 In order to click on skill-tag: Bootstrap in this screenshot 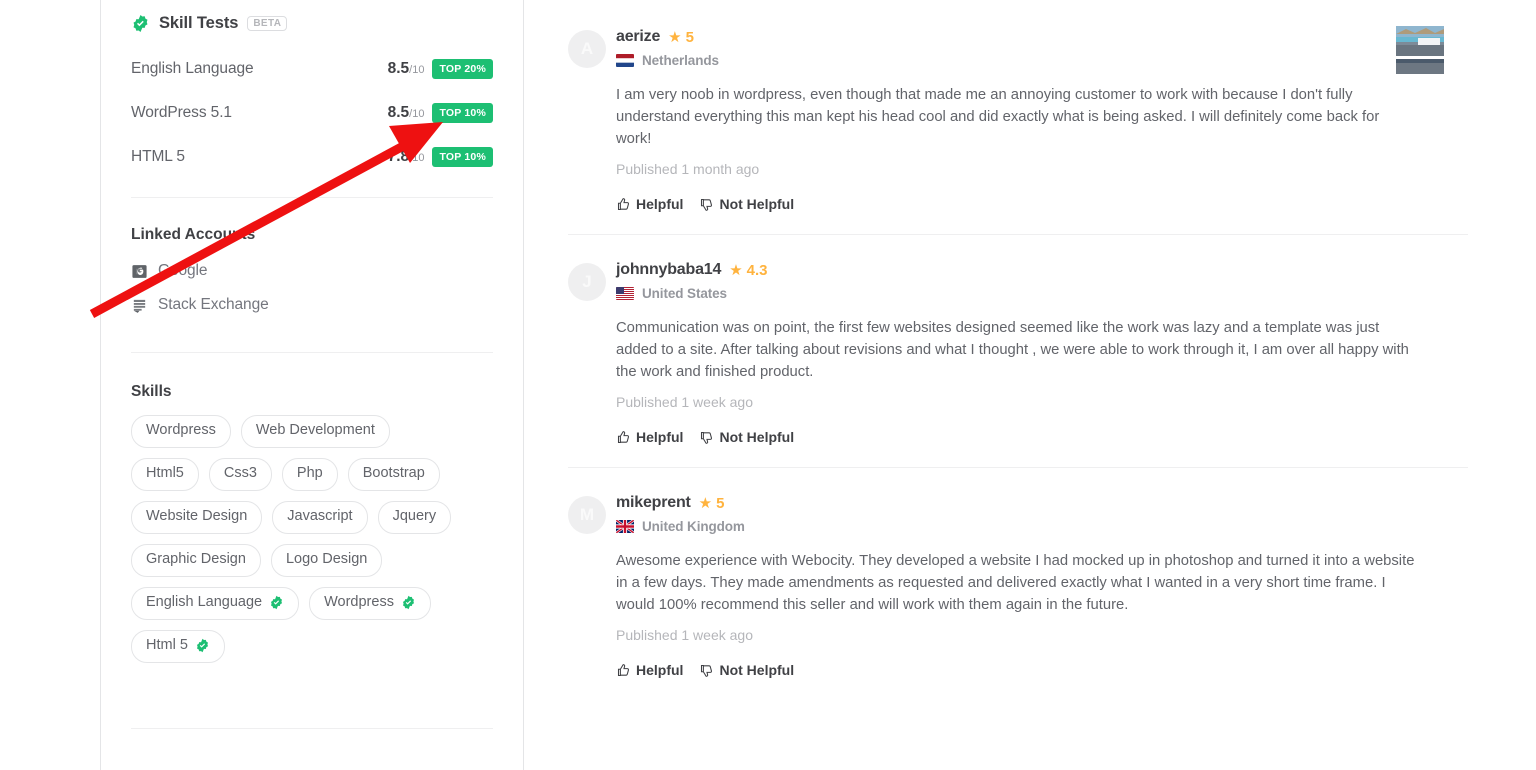, I will do `click(393, 474)`.